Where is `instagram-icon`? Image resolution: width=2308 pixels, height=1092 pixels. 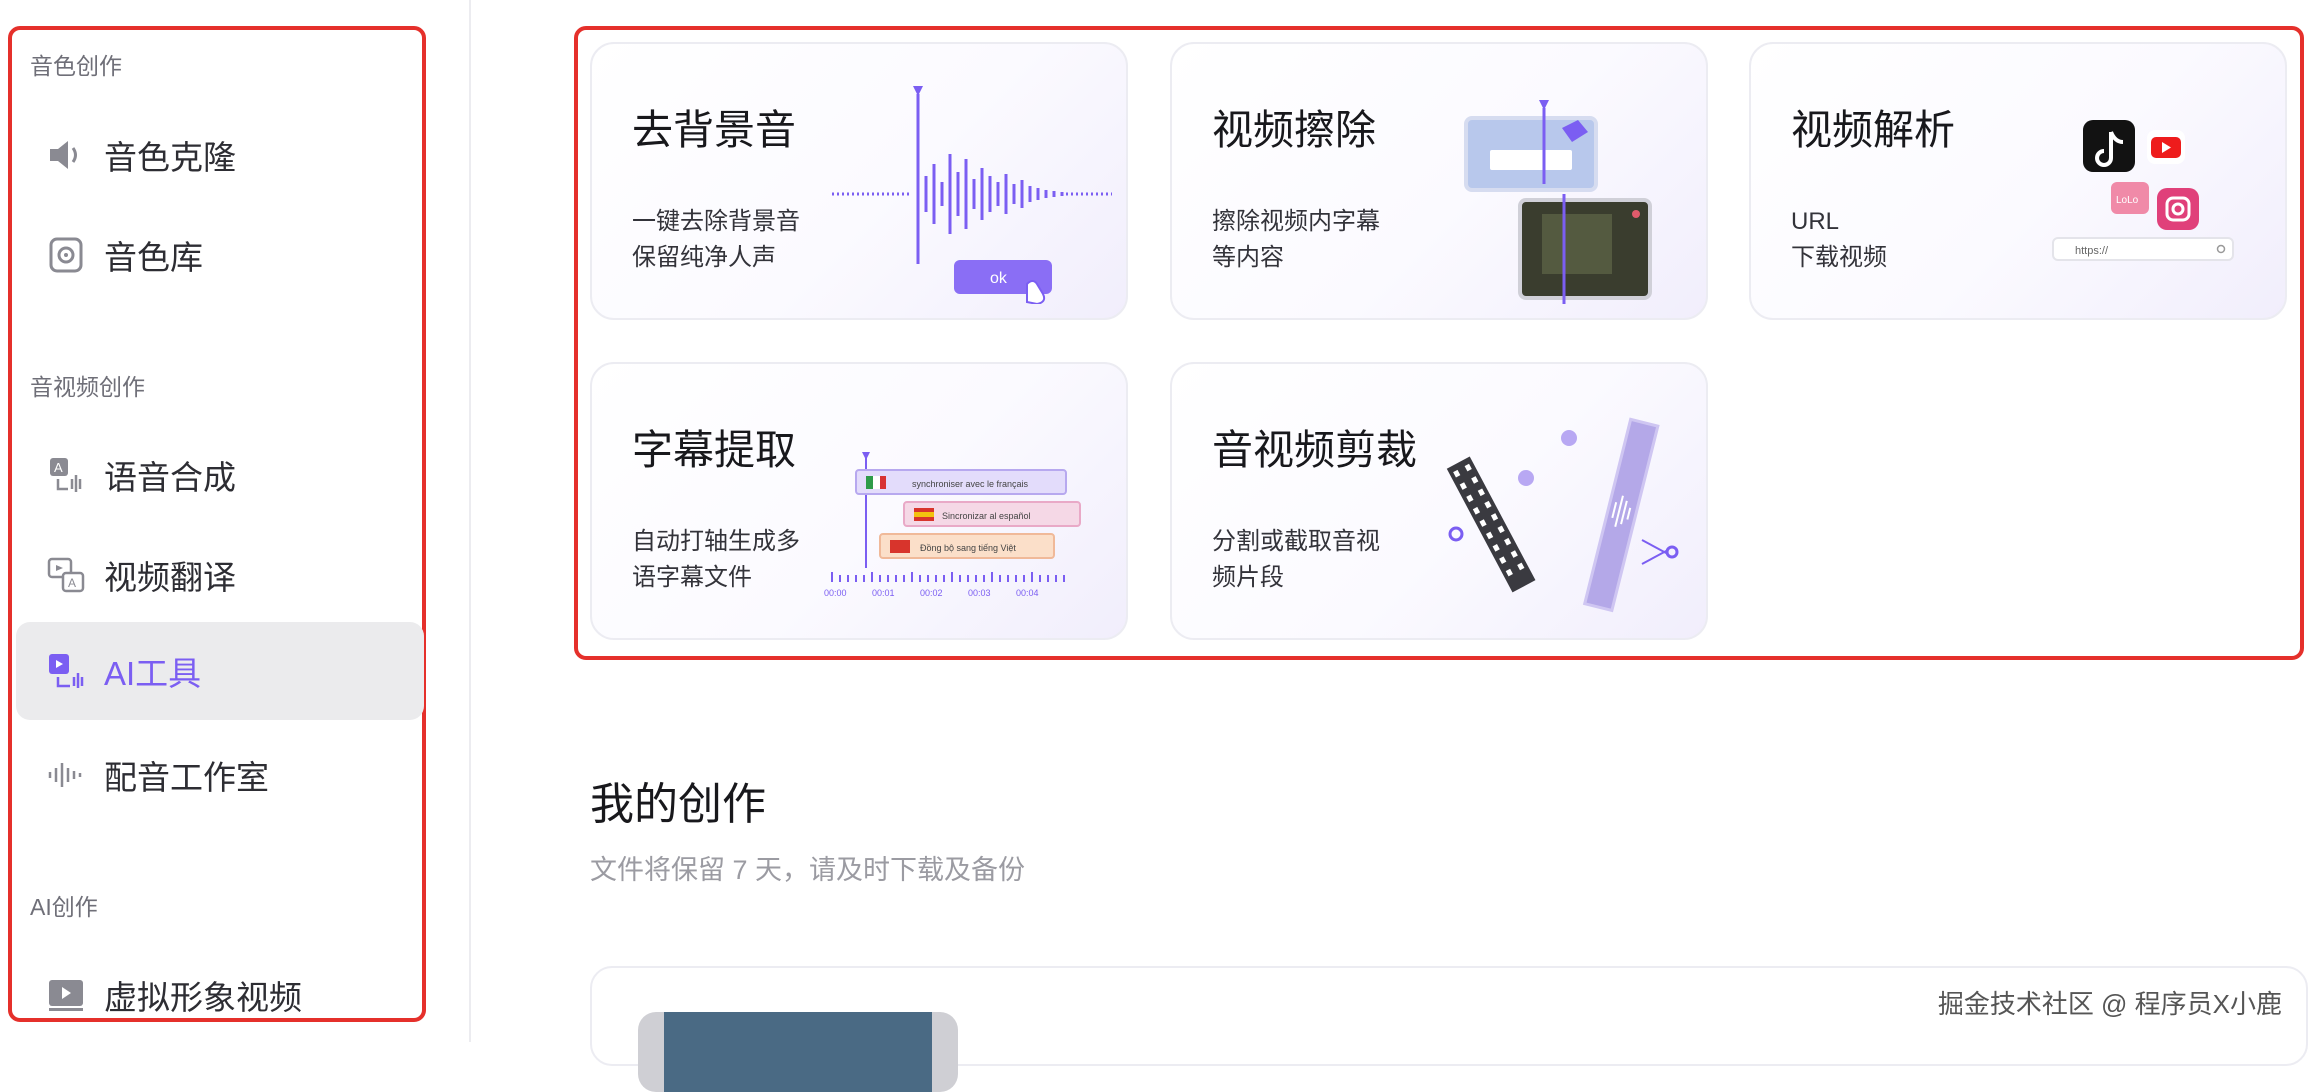
instagram-icon is located at coordinates (2178, 209).